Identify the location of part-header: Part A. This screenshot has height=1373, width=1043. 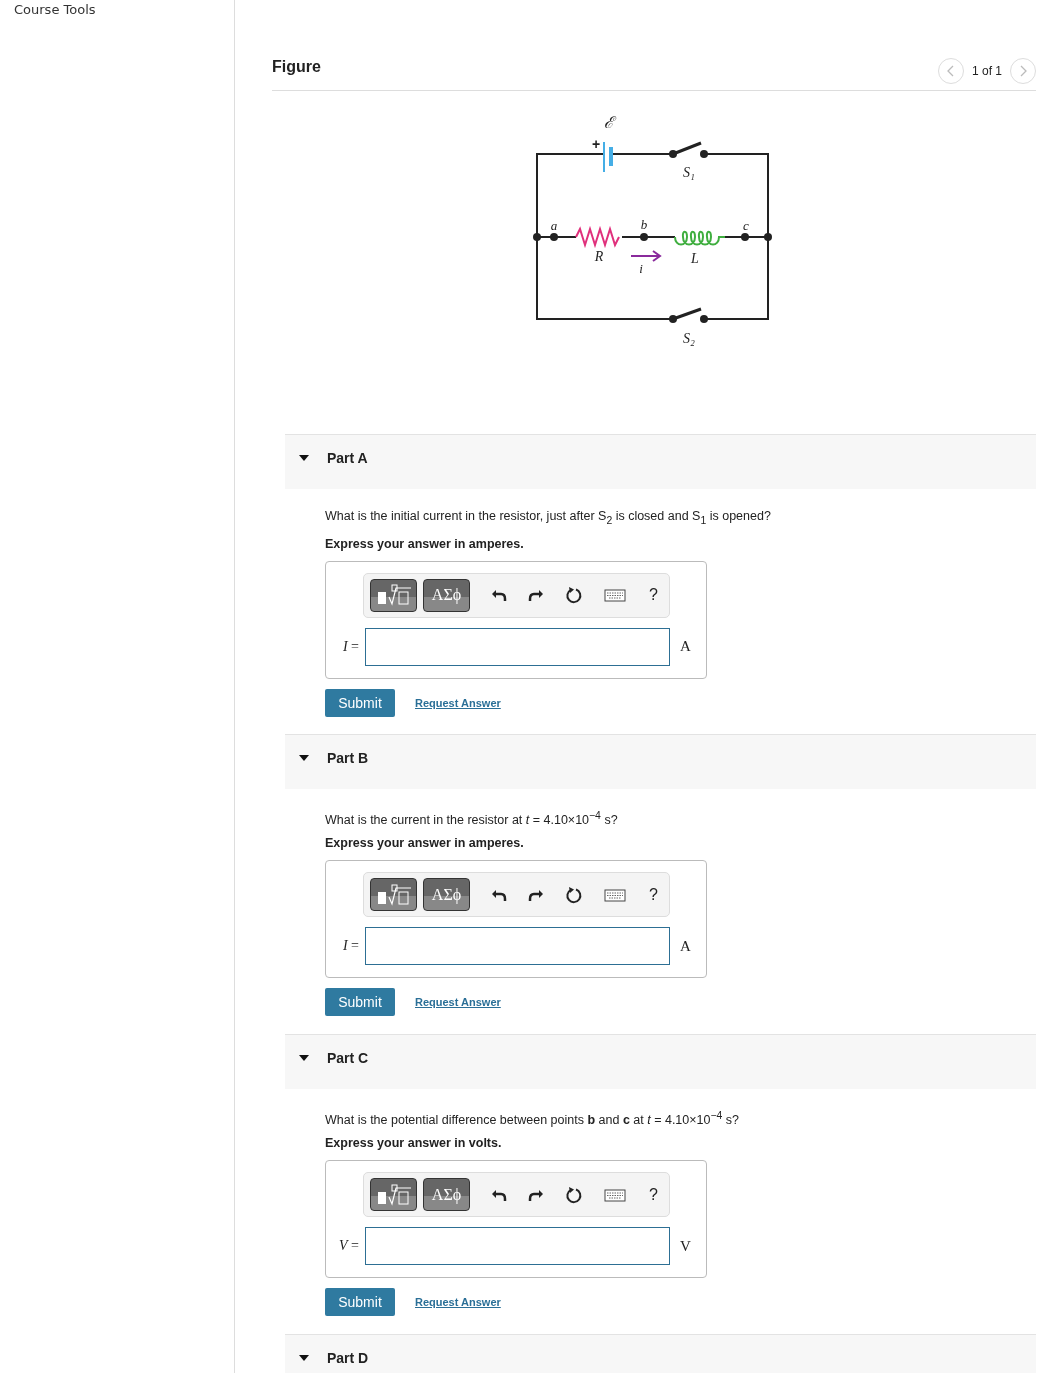
(660, 461).